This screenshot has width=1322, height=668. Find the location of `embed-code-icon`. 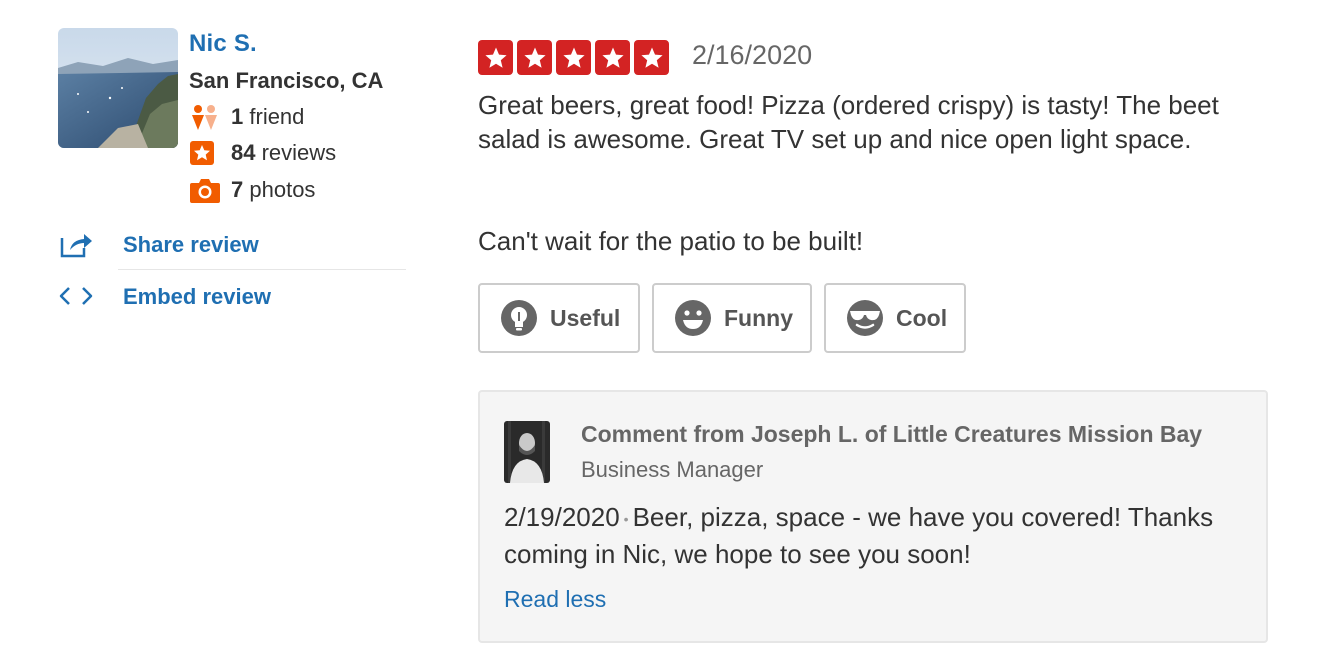

embed-code-icon is located at coordinates (76, 299).